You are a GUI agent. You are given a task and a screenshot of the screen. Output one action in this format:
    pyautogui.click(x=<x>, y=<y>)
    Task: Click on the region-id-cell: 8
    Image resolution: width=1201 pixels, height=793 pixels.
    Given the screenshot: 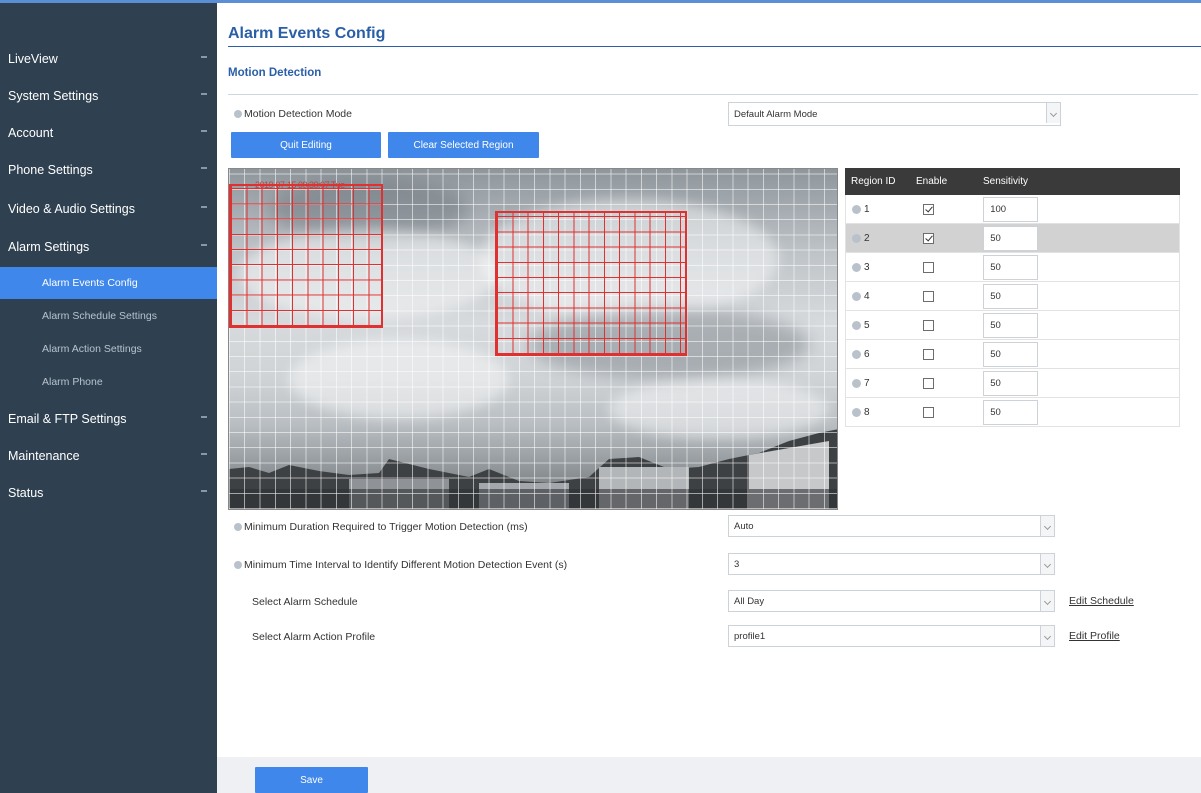 What is the action you would take?
    pyautogui.click(x=878, y=412)
    